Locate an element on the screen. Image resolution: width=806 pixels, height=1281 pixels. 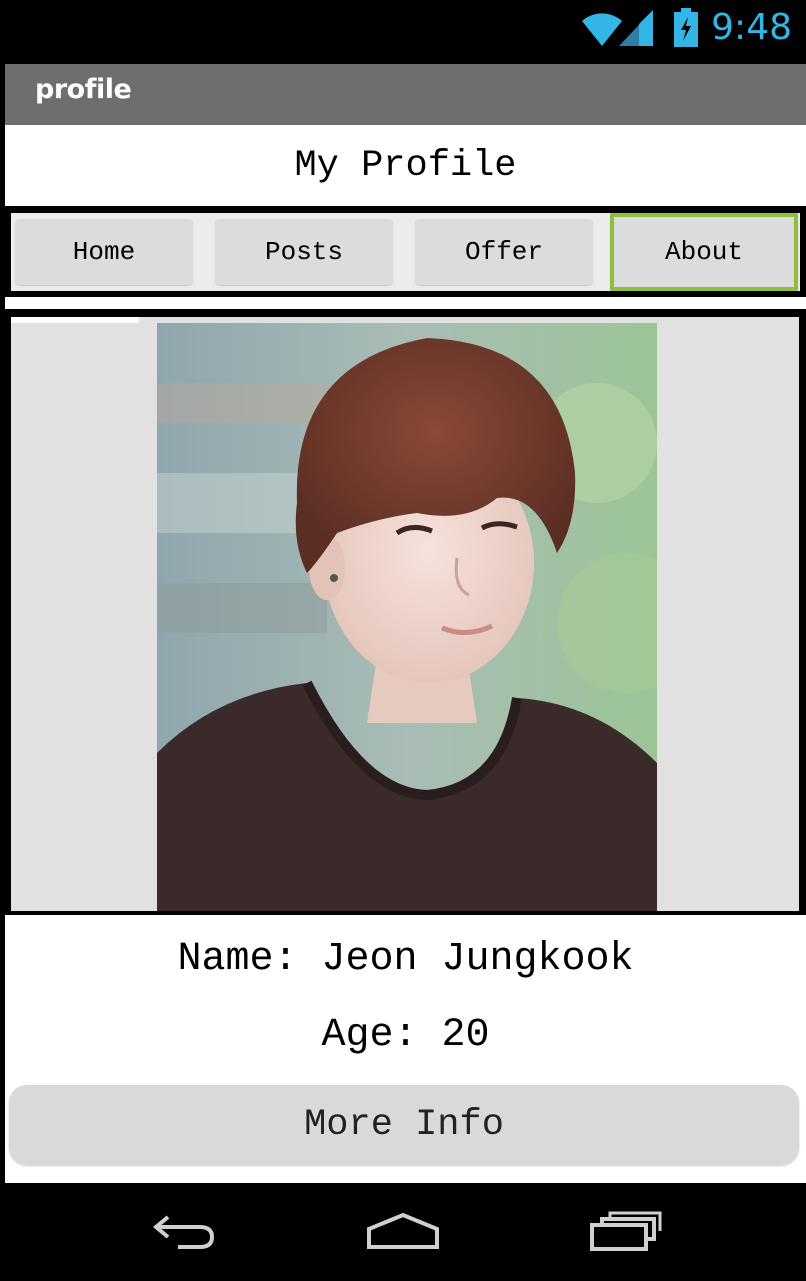
divider is located at coordinates (405, 303).